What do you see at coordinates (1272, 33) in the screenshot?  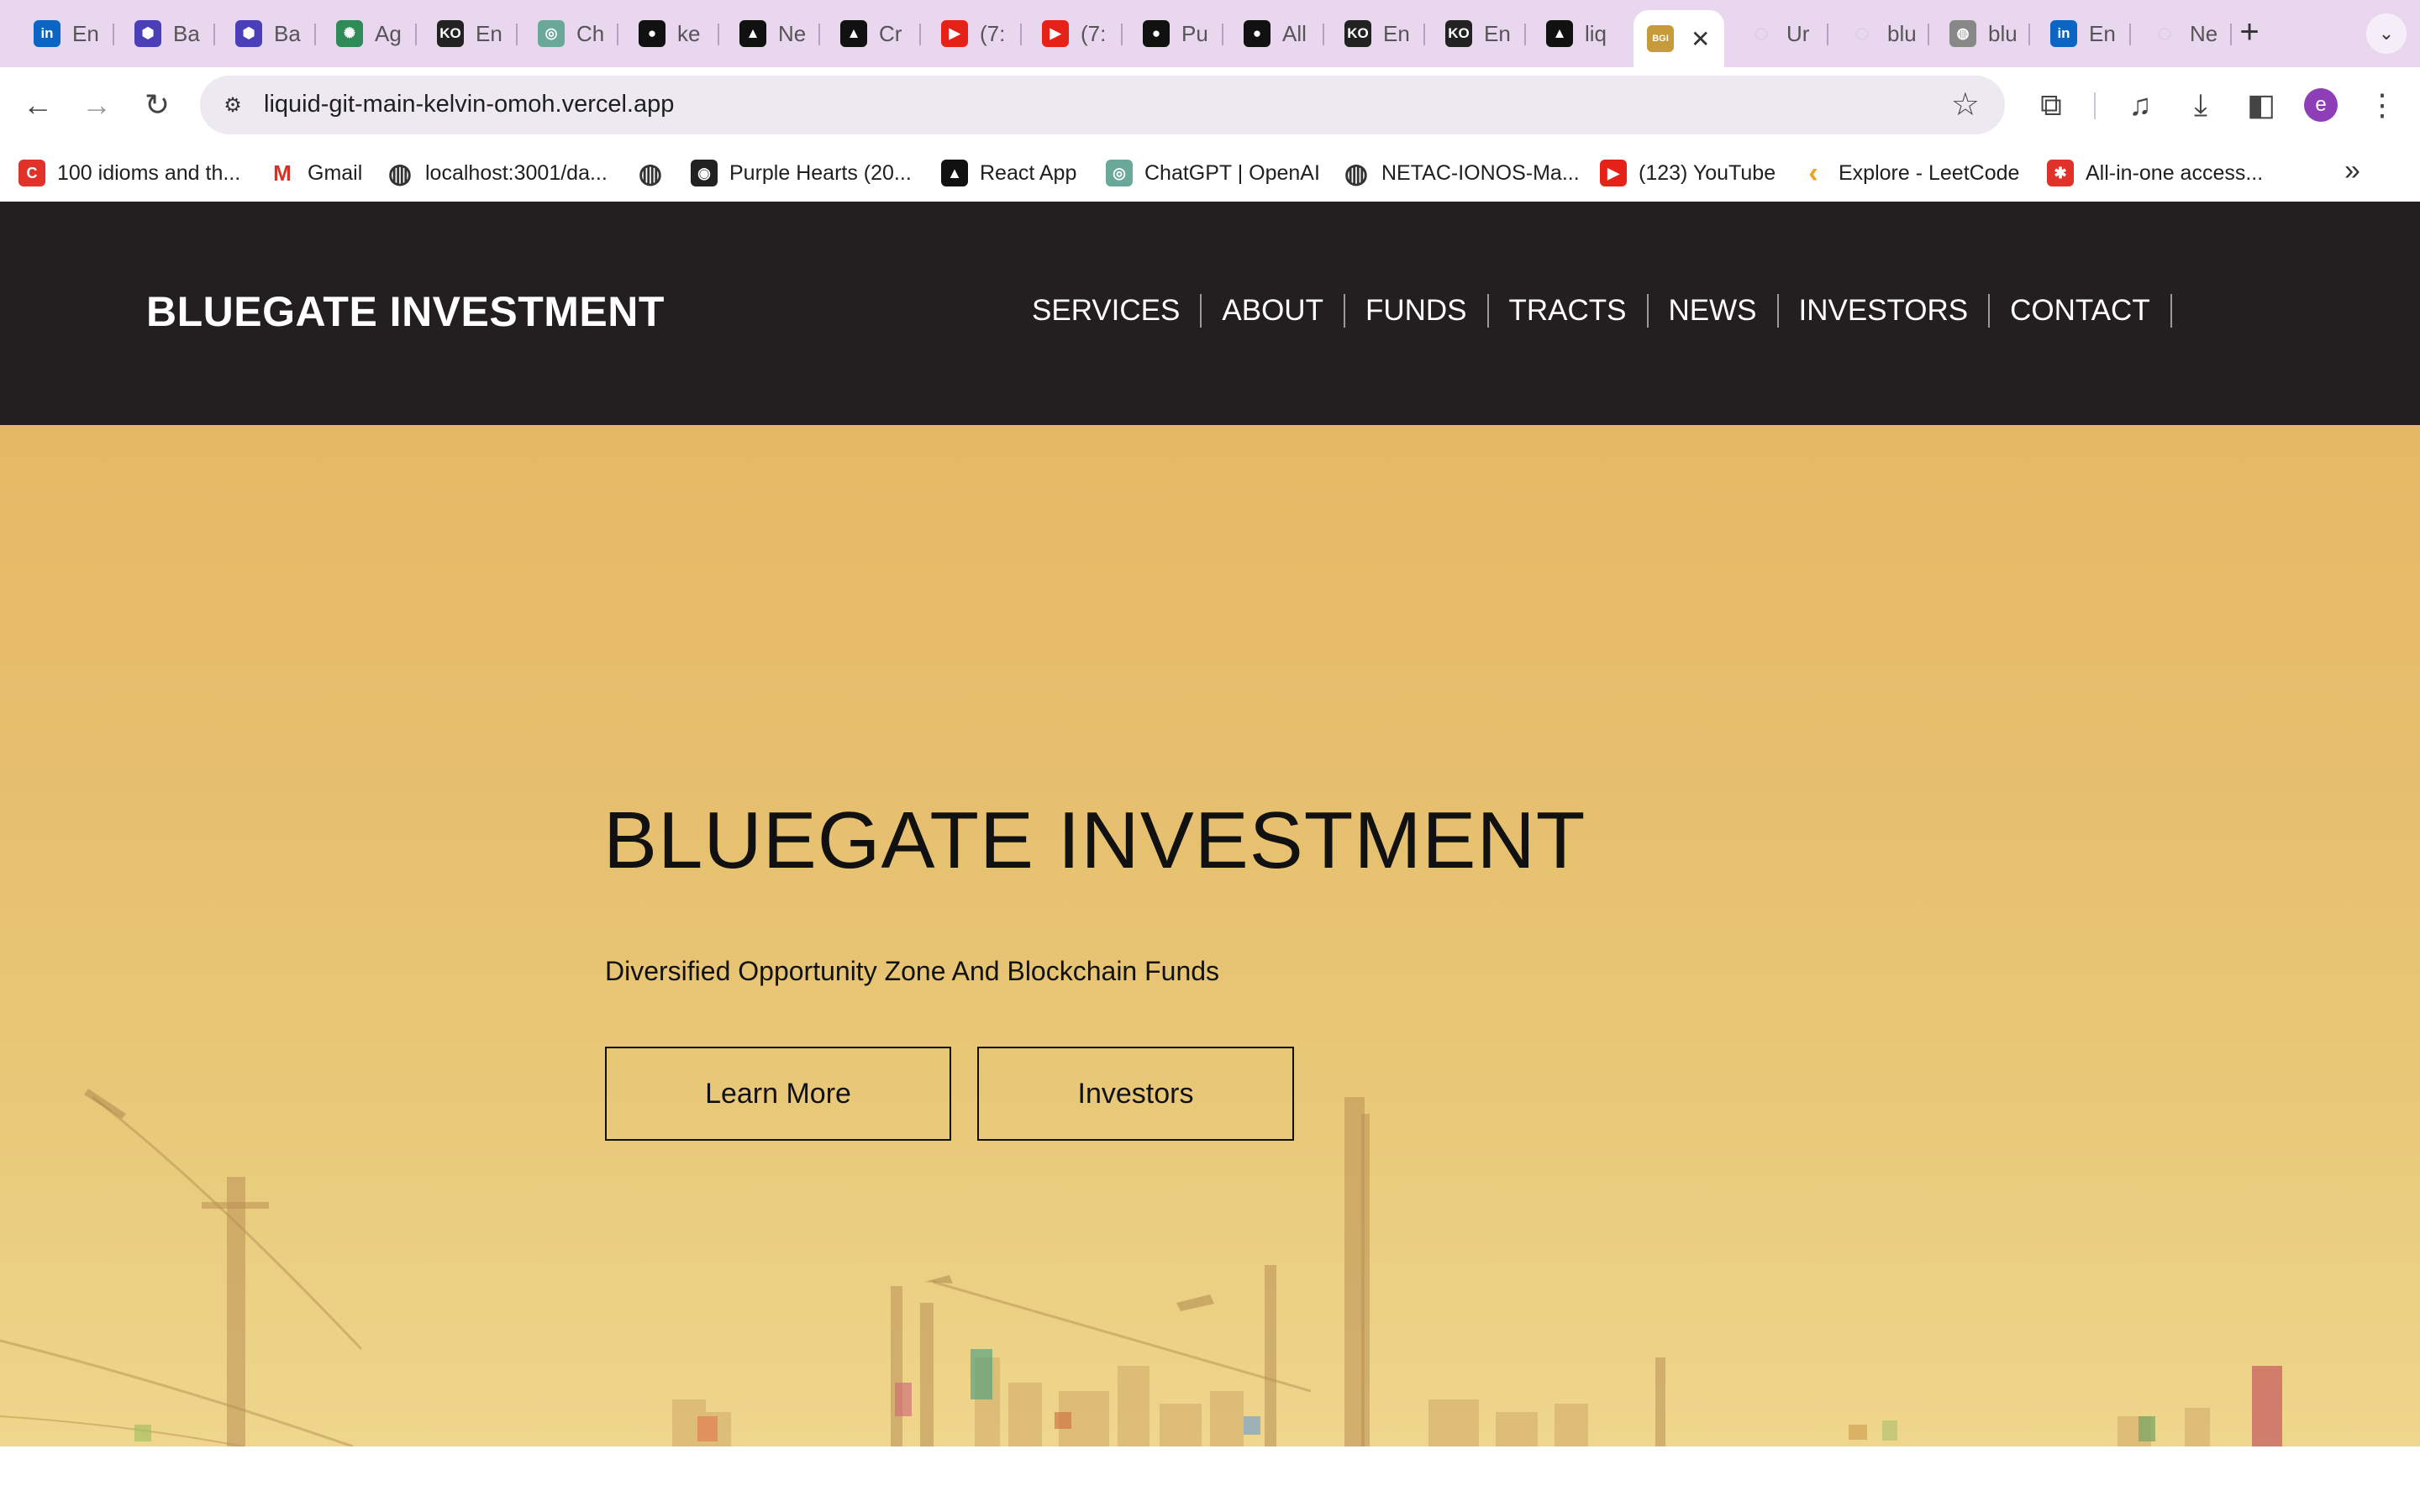 I see `tab: ● All` at bounding box center [1272, 33].